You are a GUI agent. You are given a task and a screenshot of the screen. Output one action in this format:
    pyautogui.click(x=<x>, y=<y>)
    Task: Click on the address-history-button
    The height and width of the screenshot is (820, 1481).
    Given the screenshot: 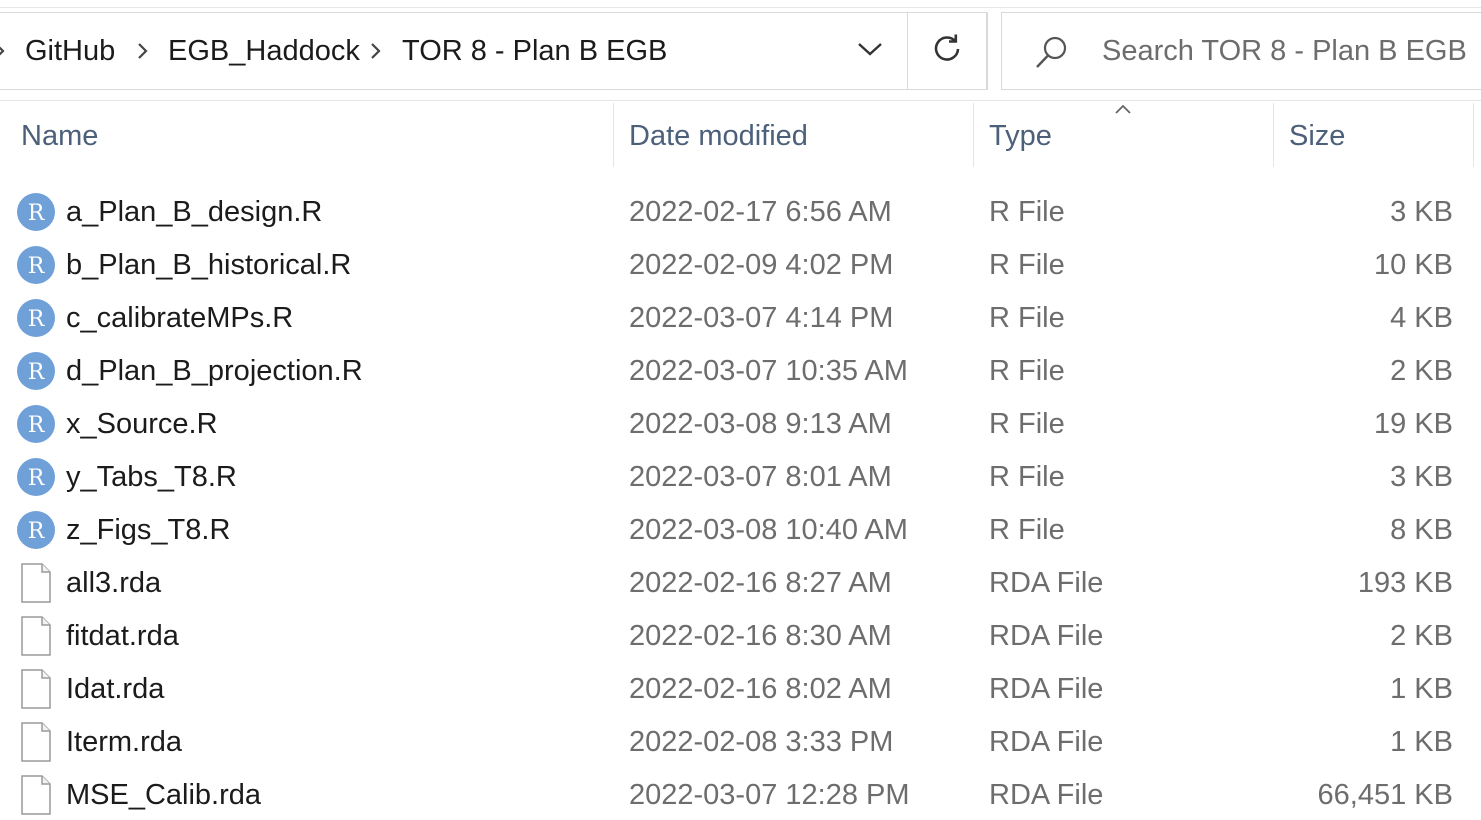 What is the action you would take?
    pyautogui.click(x=870, y=51)
    